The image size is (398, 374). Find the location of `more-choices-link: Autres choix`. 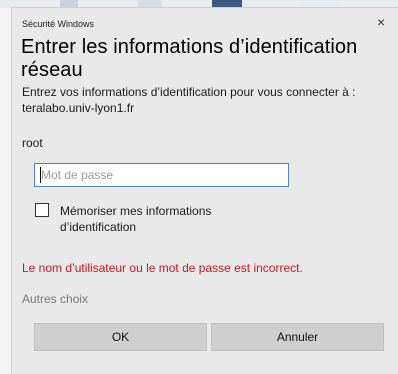

more-choices-link: Autres choix is located at coordinates (55, 299).